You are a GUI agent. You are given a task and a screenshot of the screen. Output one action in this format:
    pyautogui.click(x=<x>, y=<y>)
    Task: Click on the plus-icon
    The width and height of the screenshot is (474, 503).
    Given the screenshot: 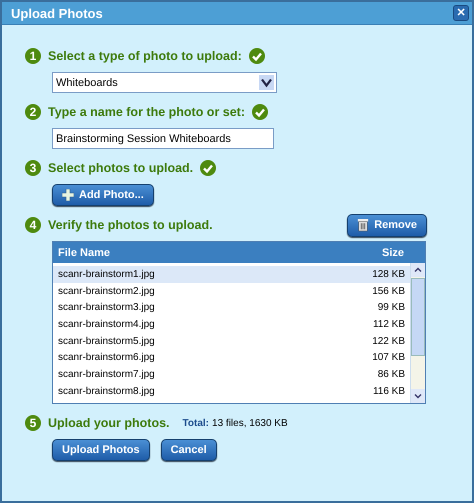 What is the action you would take?
    pyautogui.click(x=68, y=195)
    